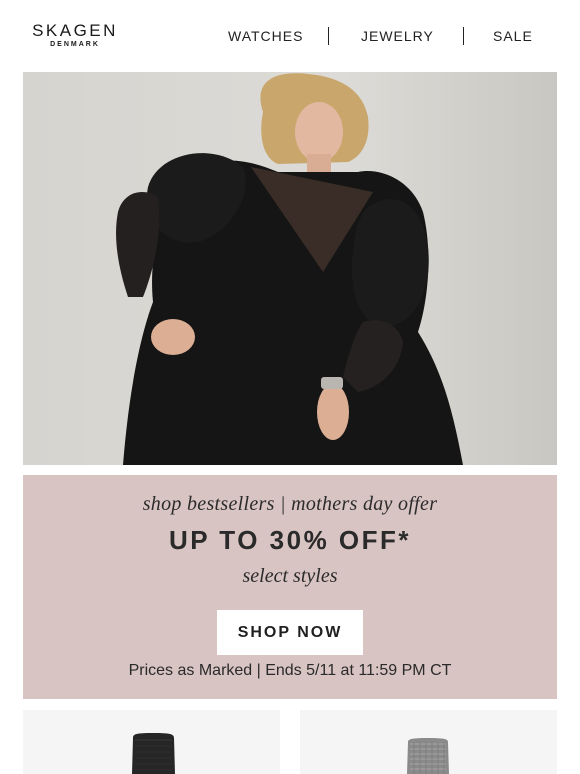 The image size is (580, 774). I want to click on promo-headline: UP TO 30% OFF*, so click(290, 540).